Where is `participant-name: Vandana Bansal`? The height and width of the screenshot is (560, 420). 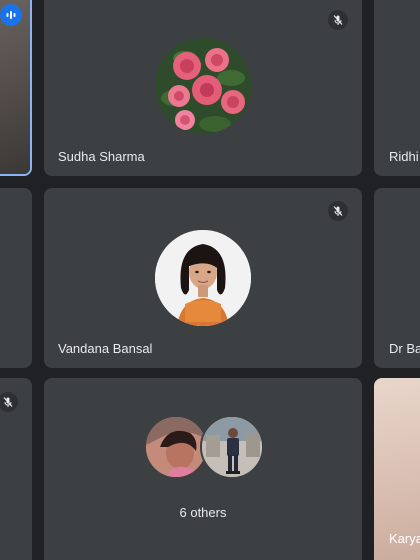 participant-name: Vandana Bansal is located at coordinates (105, 348).